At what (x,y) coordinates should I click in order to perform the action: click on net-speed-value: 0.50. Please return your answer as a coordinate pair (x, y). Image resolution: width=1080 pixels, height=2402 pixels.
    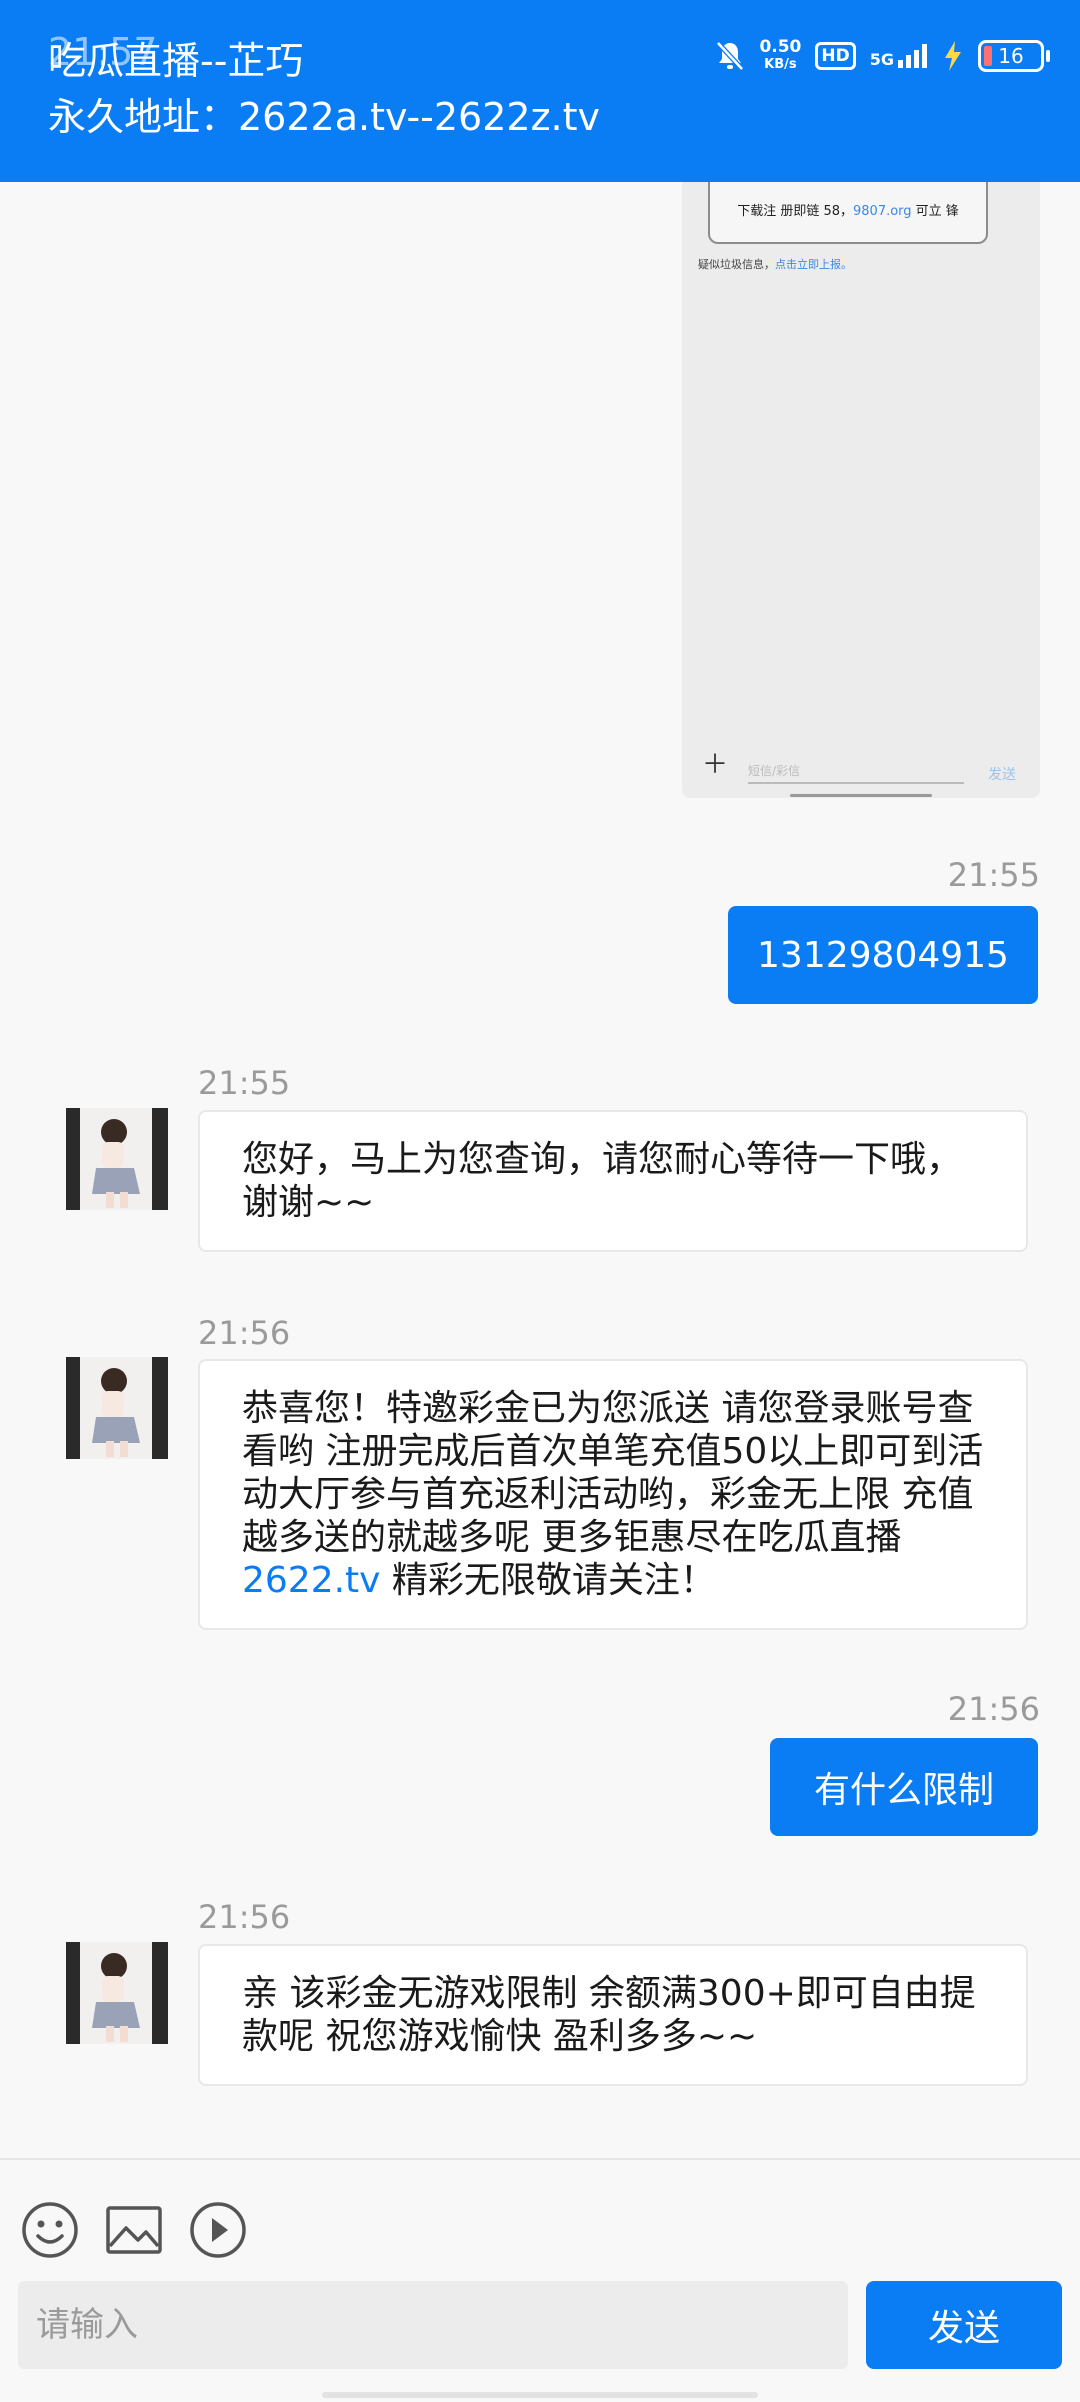
    Looking at the image, I should click on (780, 47).